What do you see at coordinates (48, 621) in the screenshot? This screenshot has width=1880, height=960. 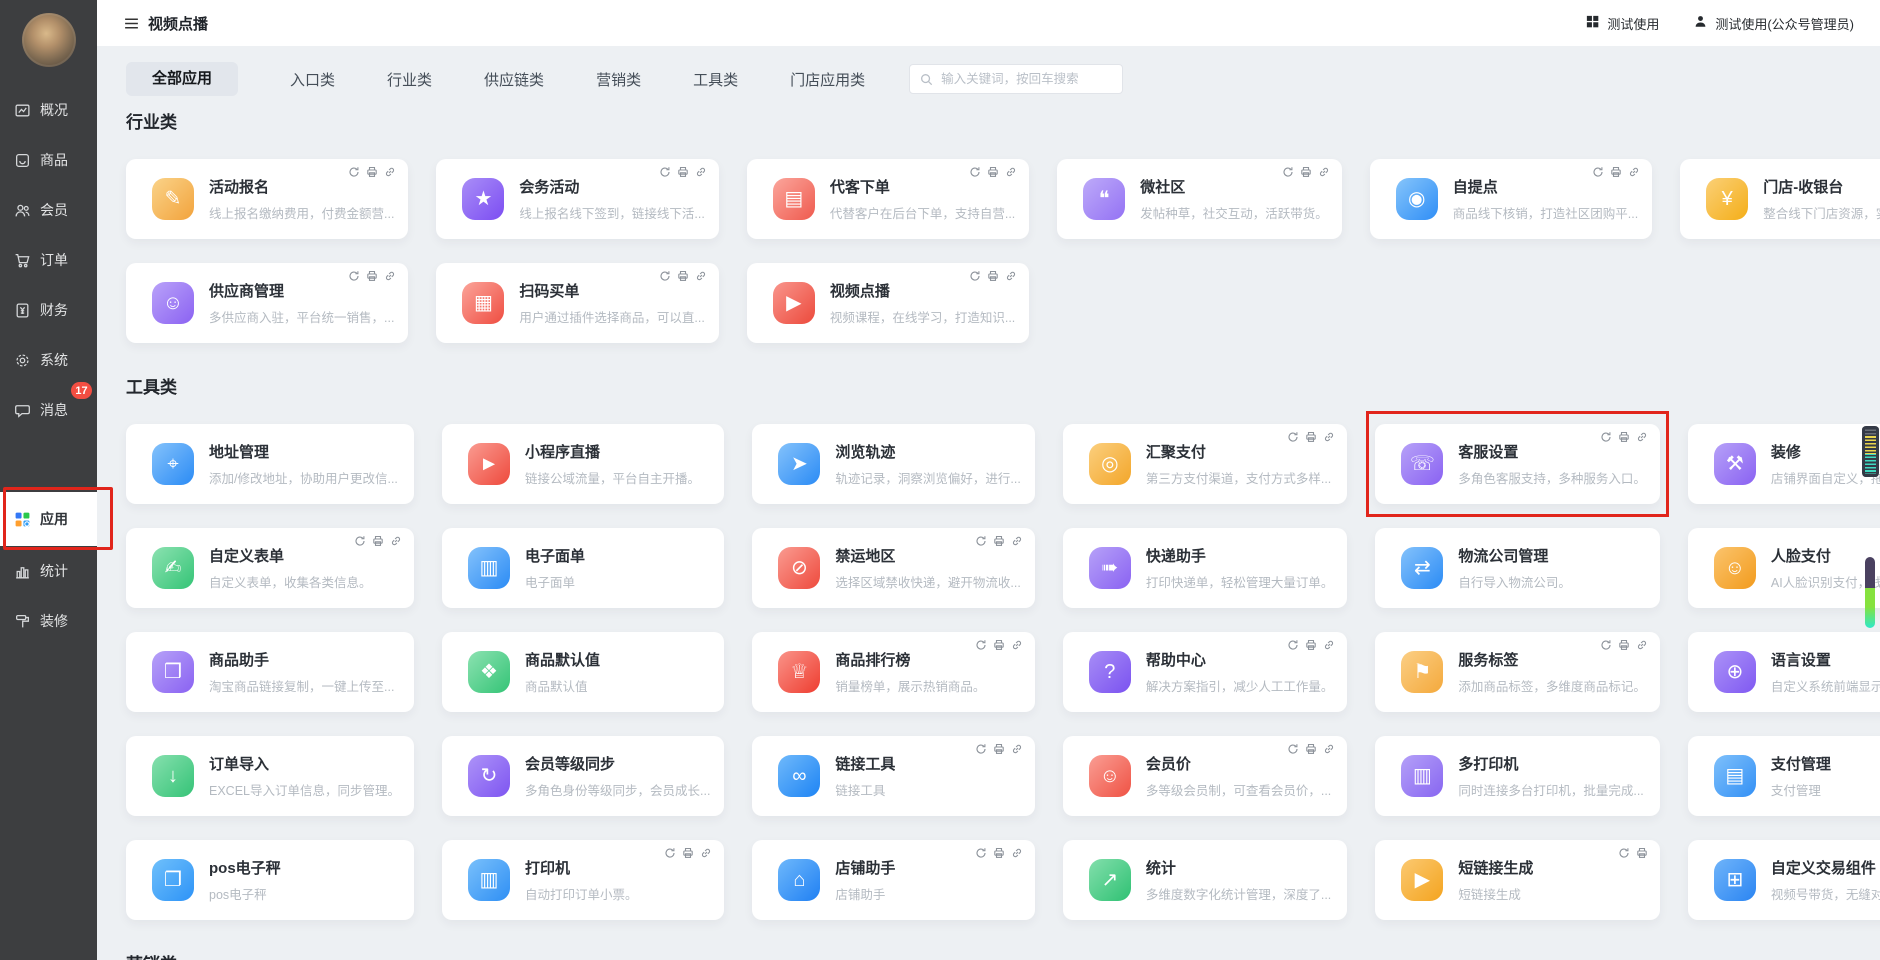 I see `sidebar-item-decorate: 装修` at bounding box center [48, 621].